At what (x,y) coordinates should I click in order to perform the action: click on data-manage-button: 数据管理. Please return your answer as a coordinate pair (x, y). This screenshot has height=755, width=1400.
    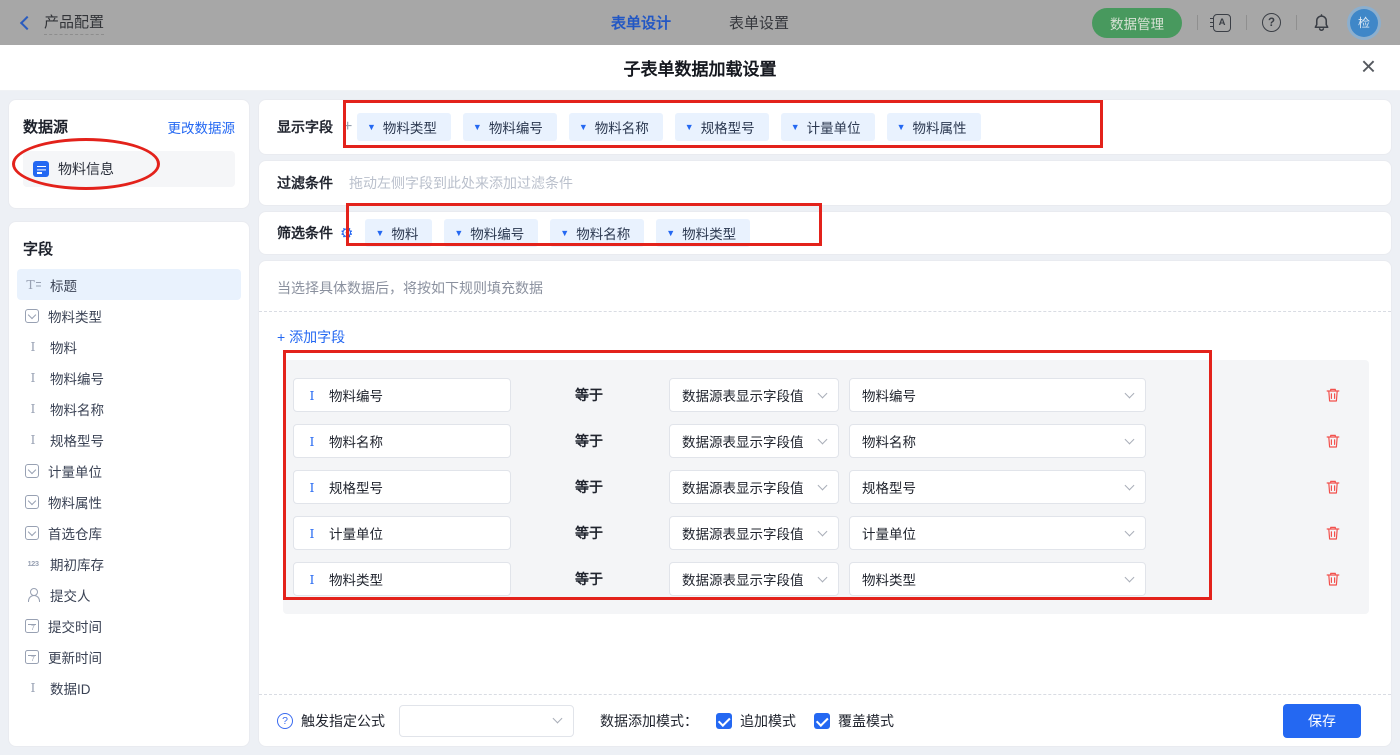
    Looking at the image, I should click on (1137, 22).